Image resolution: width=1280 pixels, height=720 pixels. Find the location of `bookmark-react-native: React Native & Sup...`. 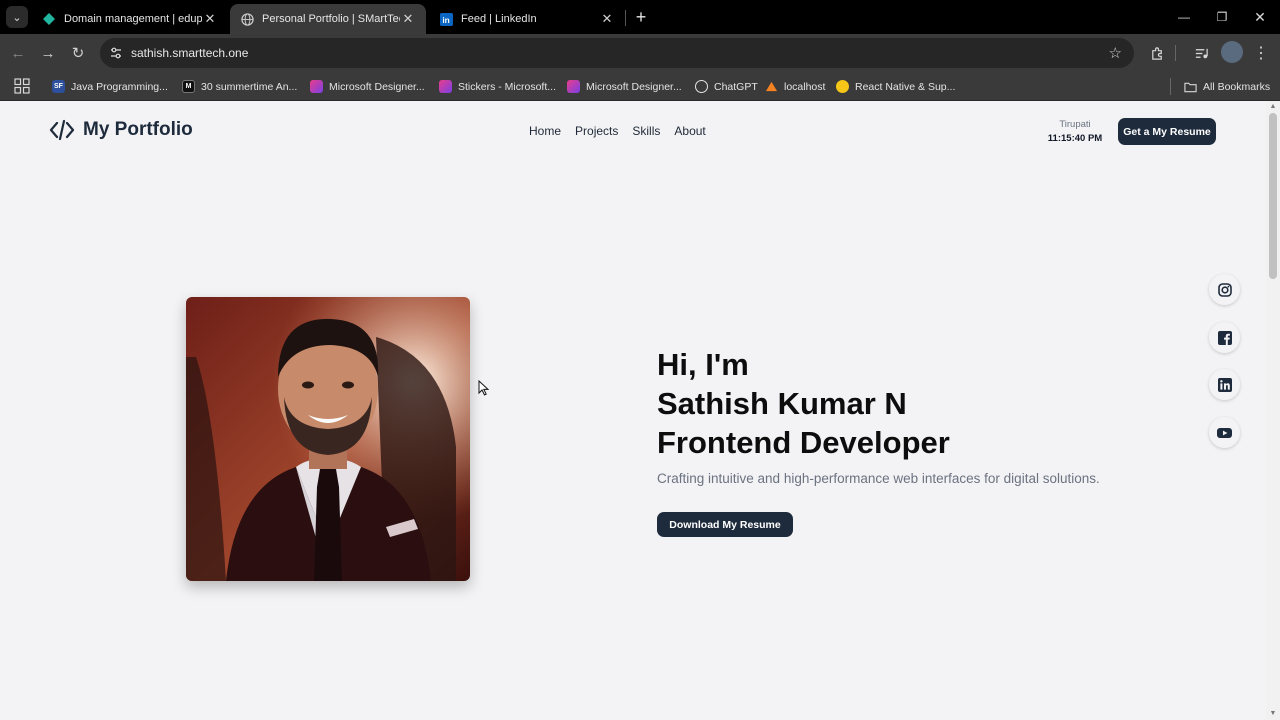

bookmark-react-native: React Native & Sup... is located at coordinates (895, 86).